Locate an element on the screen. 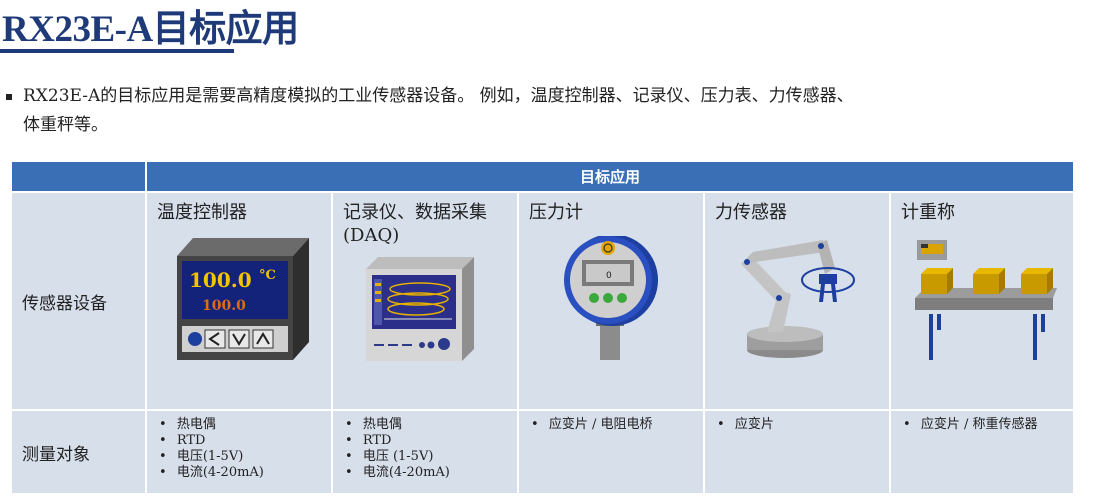 This screenshot has width=1101, height=501. targets-data-recorder: 热电偶 RTD 电压 (1-5V) 电流(4-20mA) is located at coordinates (425, 451).